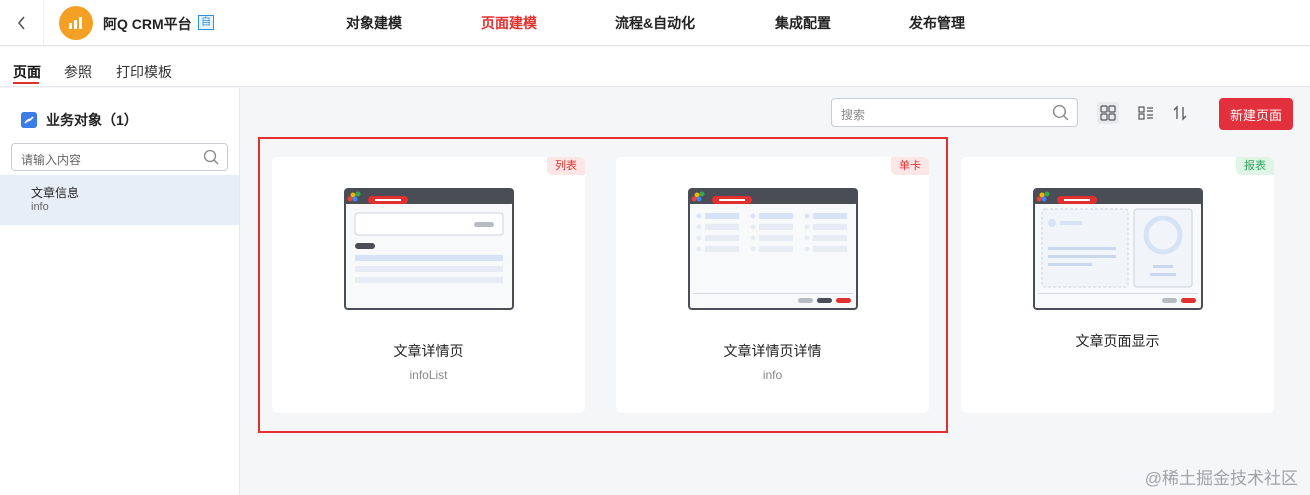  What do you see at coordinates (119, 157) in the screenshot?
I see `sidebar-search-input: 请输入内容` at bounding box center [119, 157].